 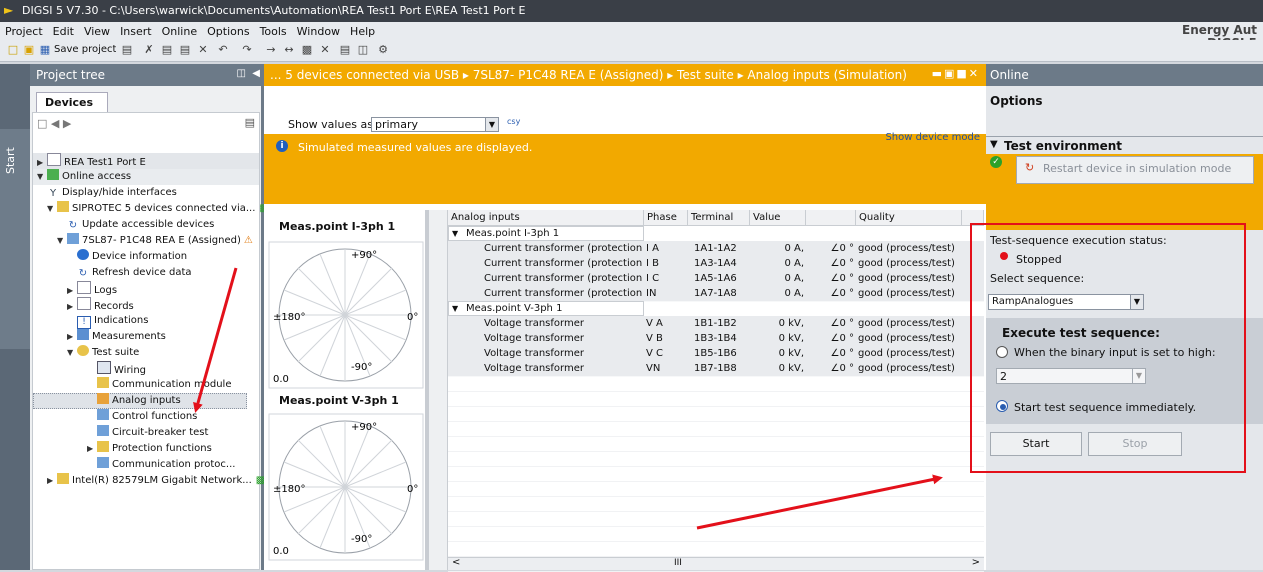 I want to click on go-offline-icon: ↔, so click(x=289, y=50).